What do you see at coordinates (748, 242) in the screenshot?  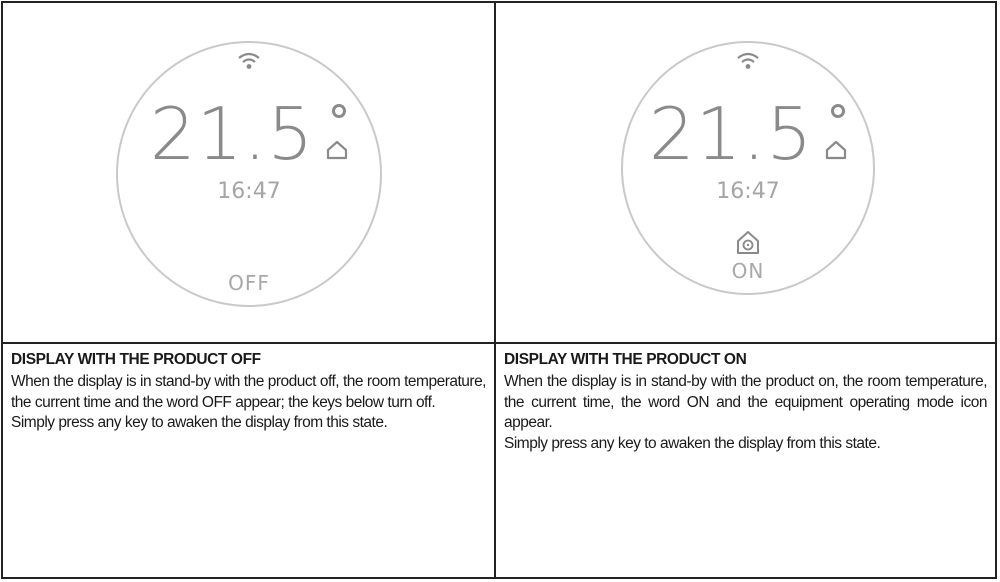 I see `home-mode-icon` at bounding box center [748, 242].